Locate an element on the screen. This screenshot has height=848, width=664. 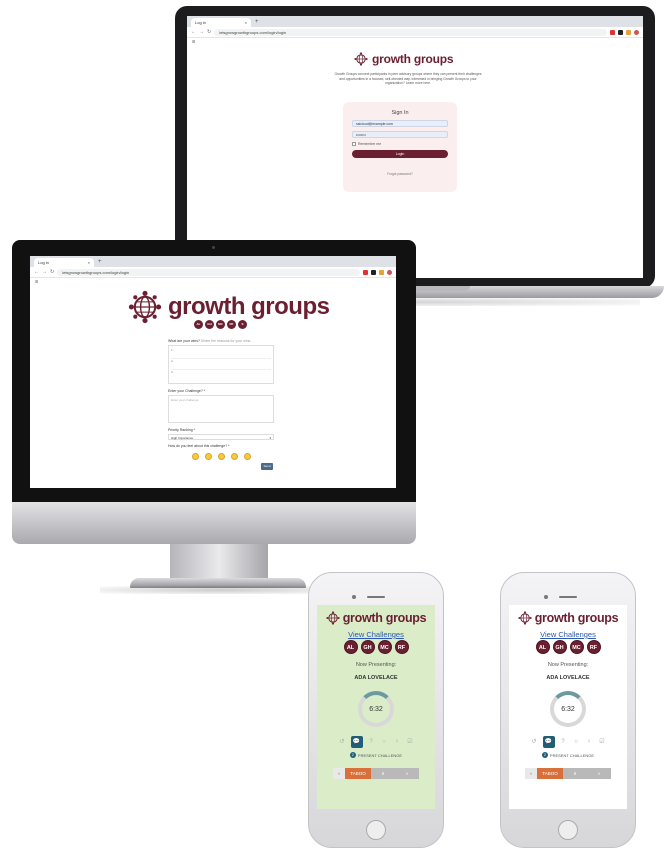
avatar: S is located at coordinates (242, 324).